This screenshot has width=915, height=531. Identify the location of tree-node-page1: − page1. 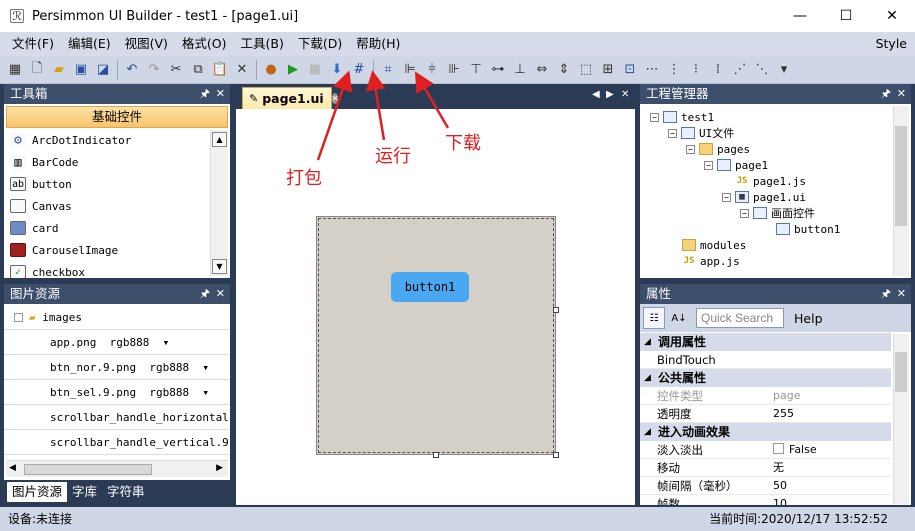
(736, 165).